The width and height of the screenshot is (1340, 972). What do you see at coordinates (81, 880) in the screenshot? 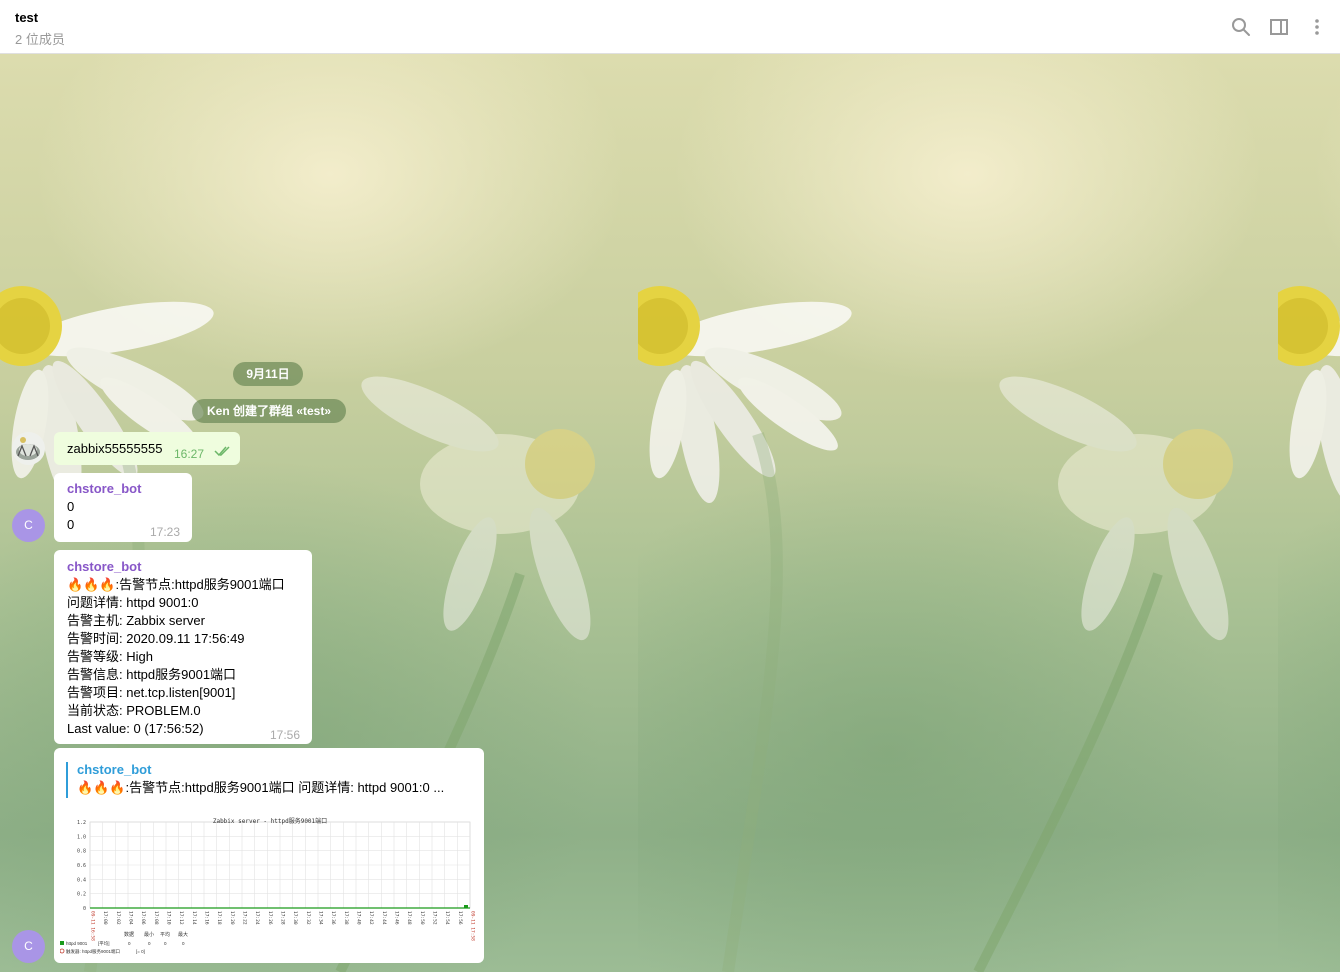
I see `y-tick-label: 0.4` at bounding box center [81, 880].